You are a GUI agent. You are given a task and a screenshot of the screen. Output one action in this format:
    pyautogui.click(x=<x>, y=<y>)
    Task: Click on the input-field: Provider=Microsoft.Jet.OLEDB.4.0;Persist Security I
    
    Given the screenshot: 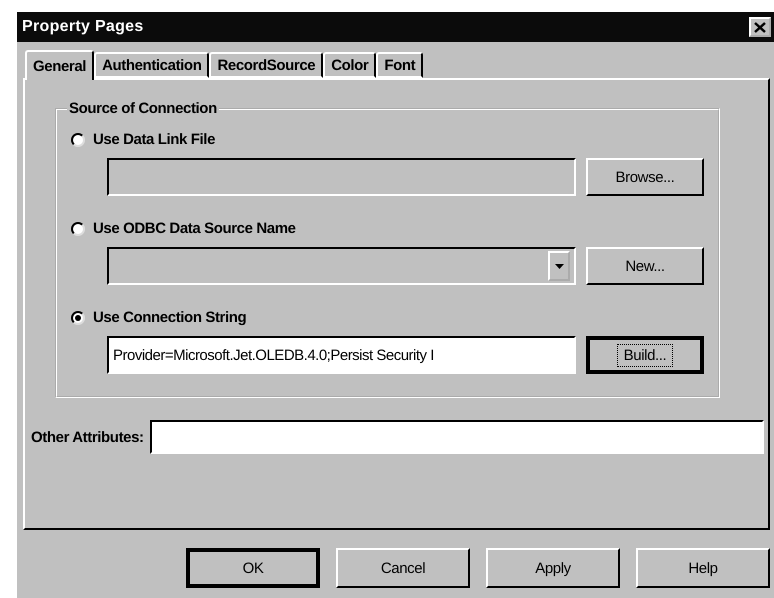 What is the action you would take?
    pyautogui.click(x=341, y=355)
    